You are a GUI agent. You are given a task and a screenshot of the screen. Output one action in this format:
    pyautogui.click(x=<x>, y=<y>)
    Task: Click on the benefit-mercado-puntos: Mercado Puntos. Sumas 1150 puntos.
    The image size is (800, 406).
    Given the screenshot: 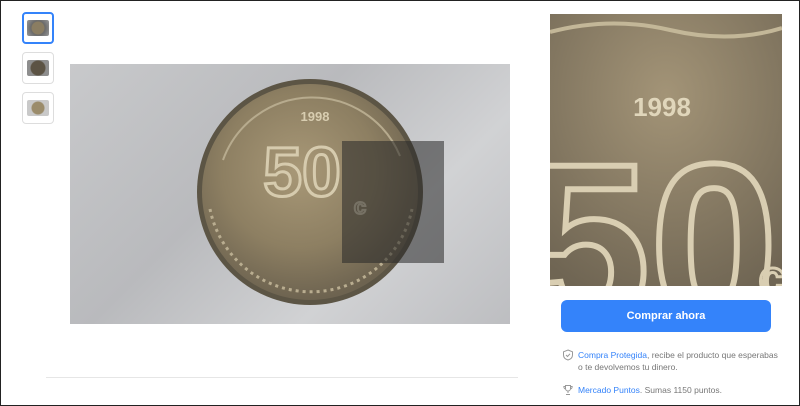 What is the action you would take?
    pyautogui.click(x=672, y=390)
    